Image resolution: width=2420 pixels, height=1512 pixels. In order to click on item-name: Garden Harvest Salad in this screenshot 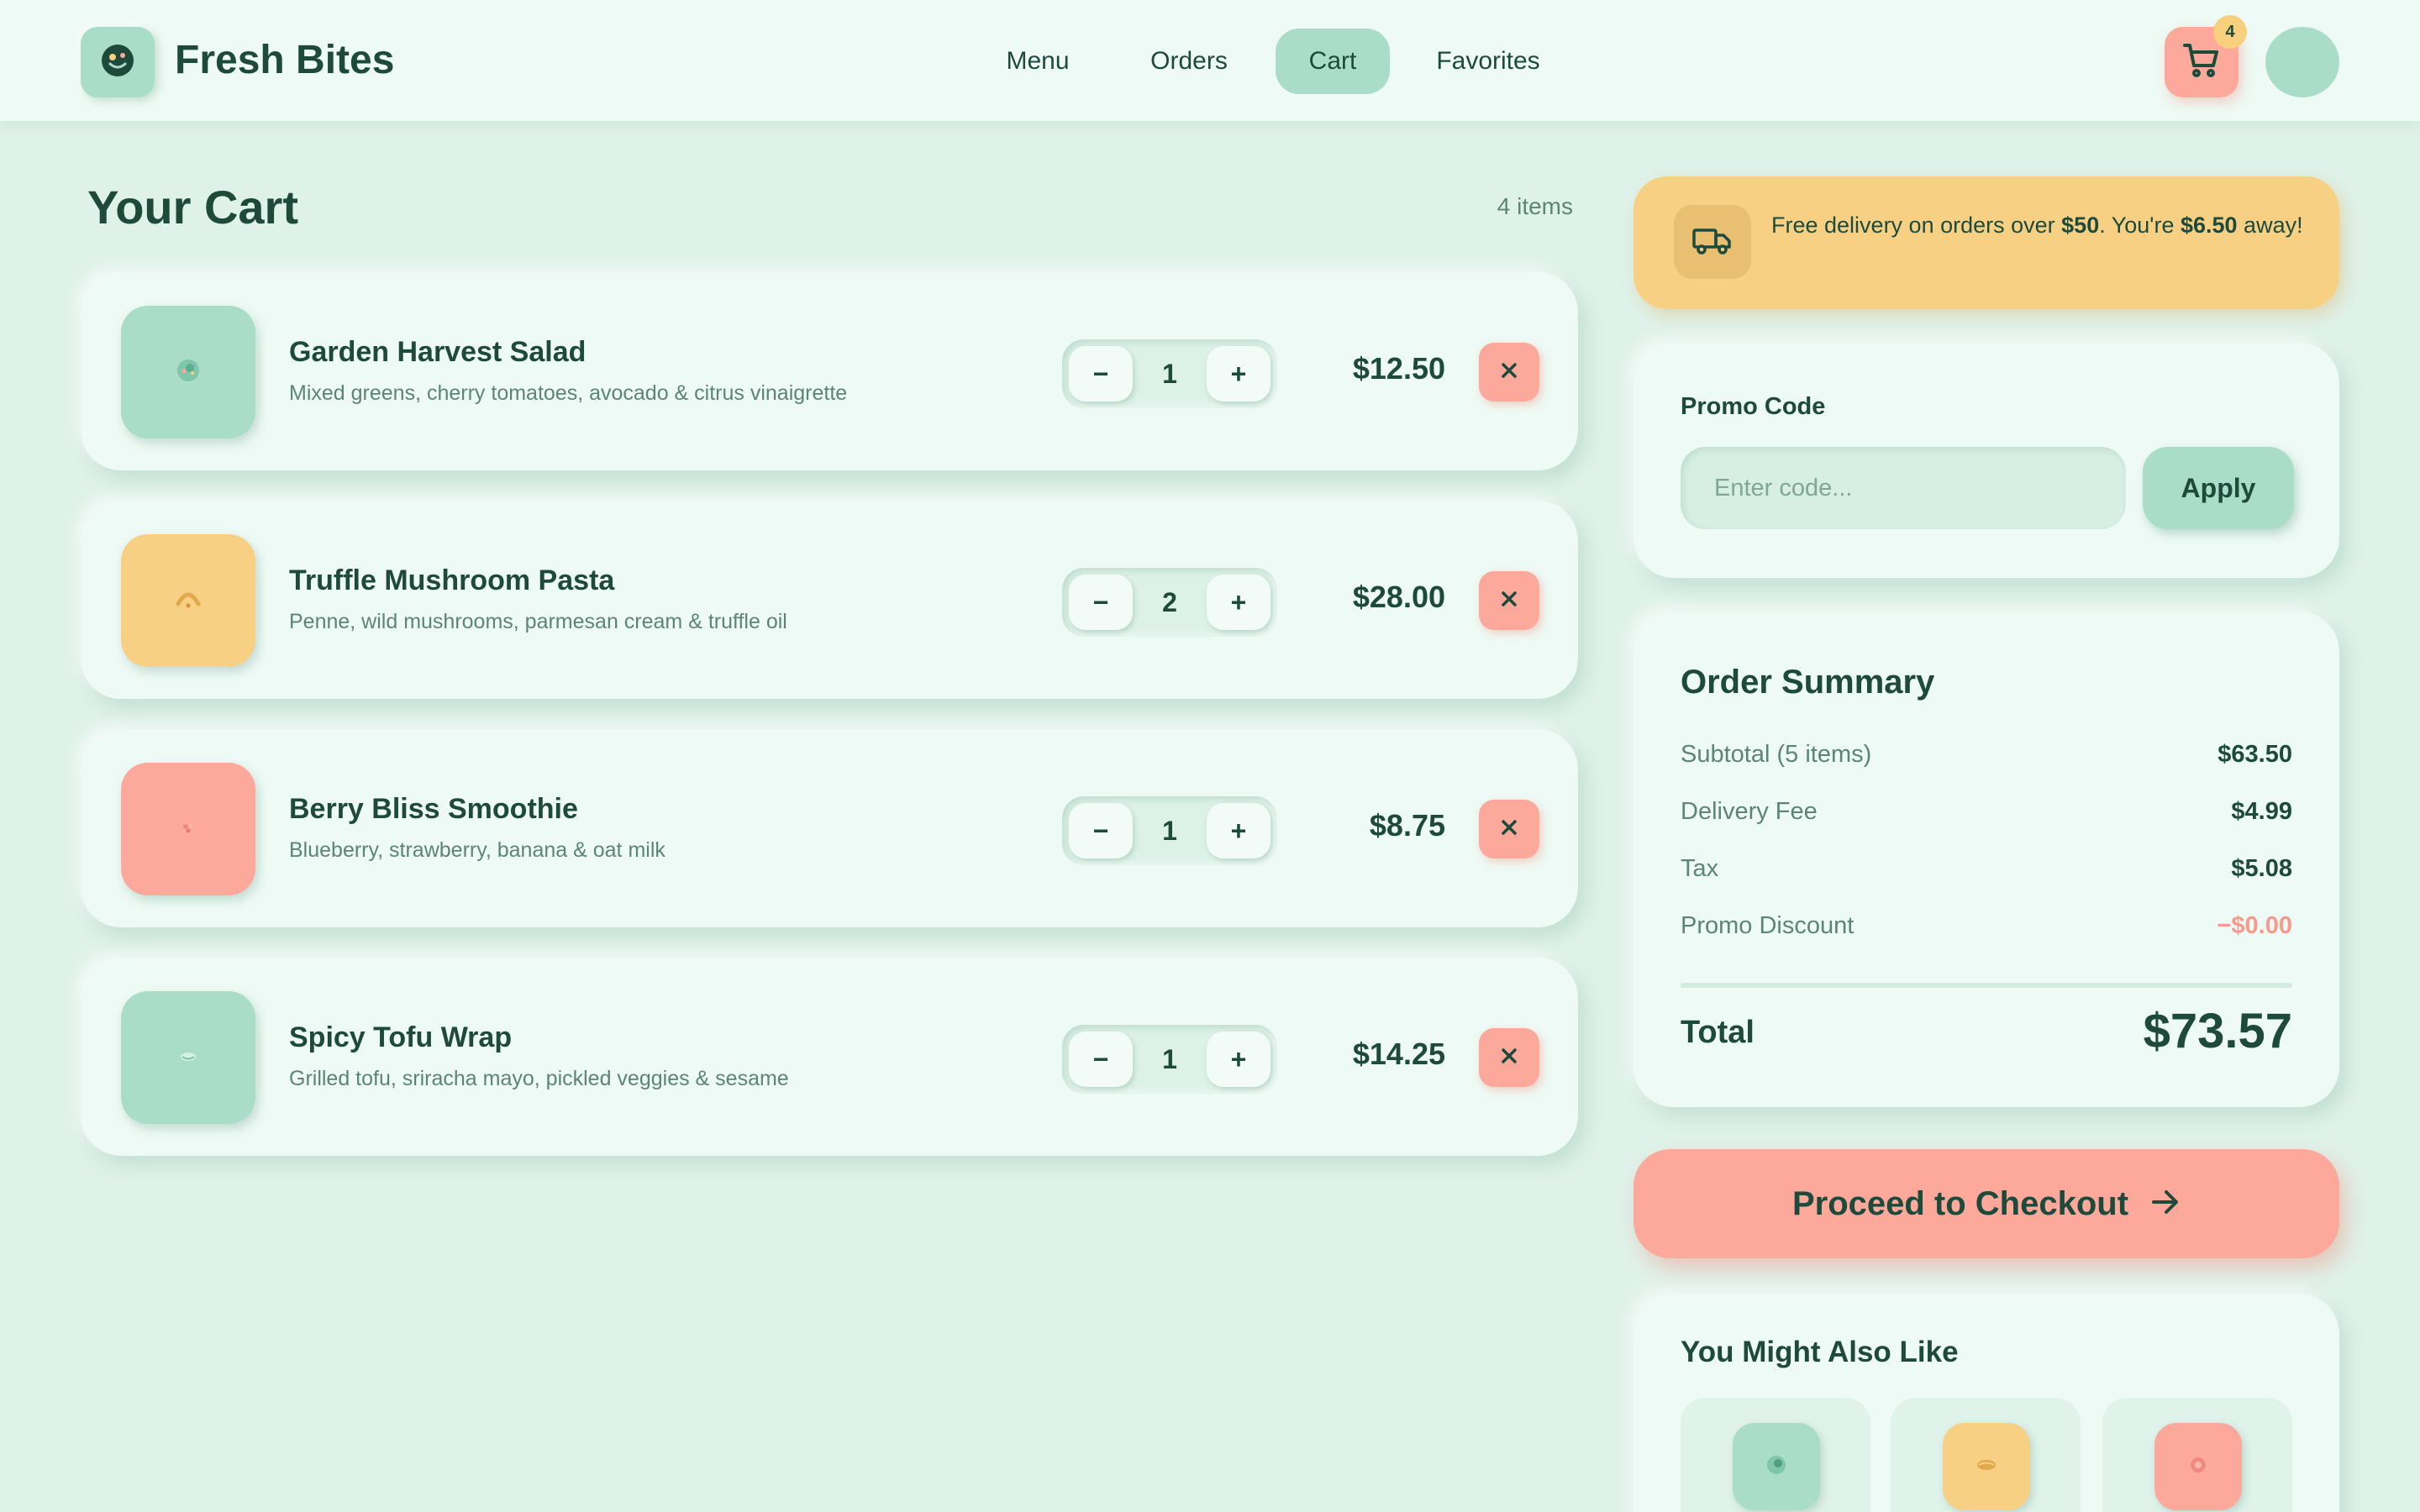, I will do `click(438, 352)`.